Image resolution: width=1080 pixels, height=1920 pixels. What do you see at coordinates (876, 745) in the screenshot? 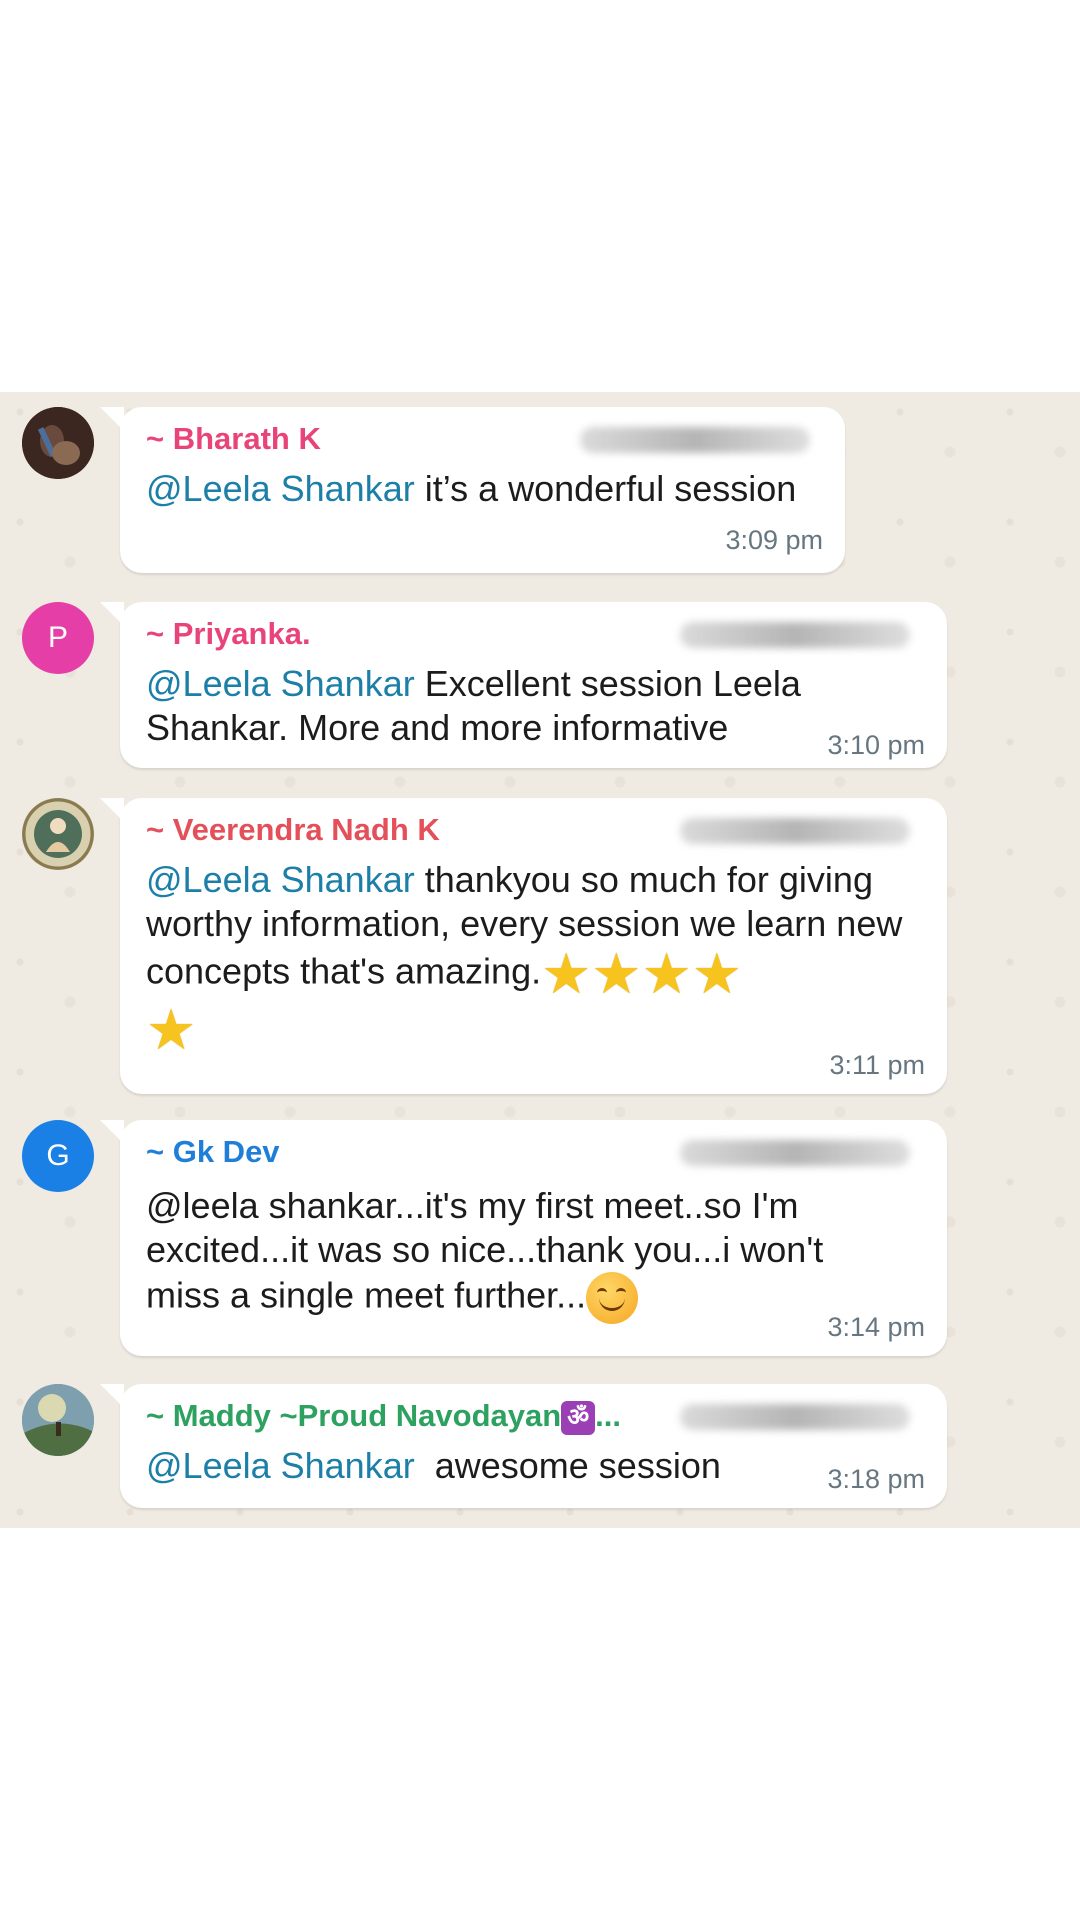
I see `message-time: 3:10 pm` at bounding box center [876, 745].